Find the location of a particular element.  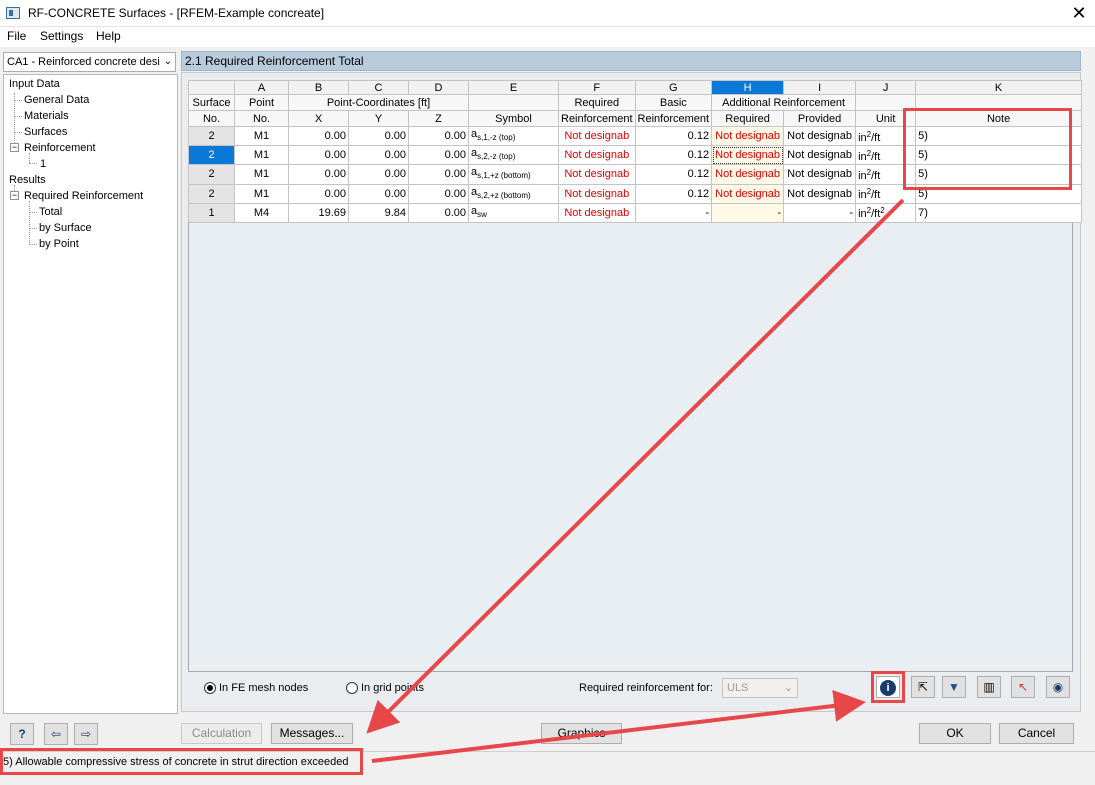

cell-symbol: asw is located at coordinates (513, 212).